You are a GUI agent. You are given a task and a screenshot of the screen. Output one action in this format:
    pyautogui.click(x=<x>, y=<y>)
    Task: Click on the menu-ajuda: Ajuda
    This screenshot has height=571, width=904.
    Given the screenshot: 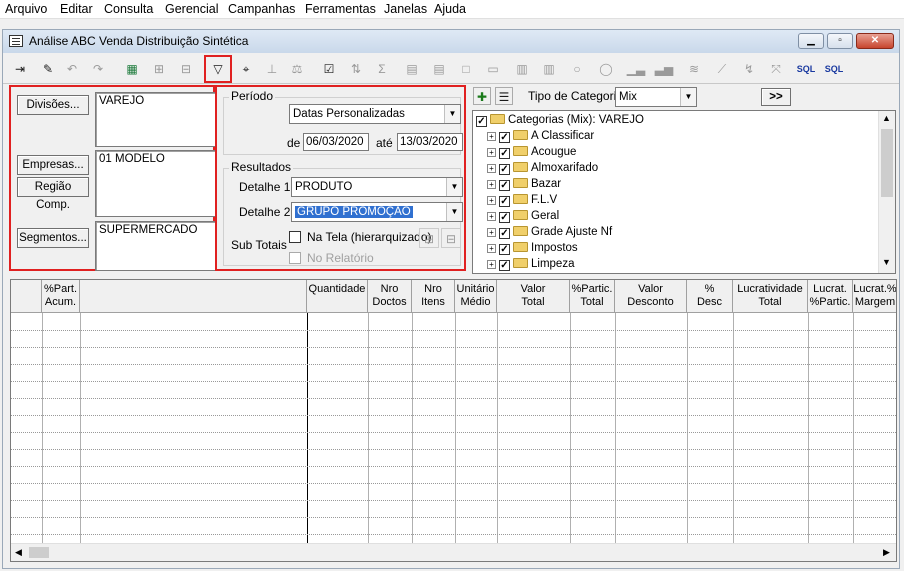 What is the action you would take?
    pyautogui.click(x=450, y=9)
    